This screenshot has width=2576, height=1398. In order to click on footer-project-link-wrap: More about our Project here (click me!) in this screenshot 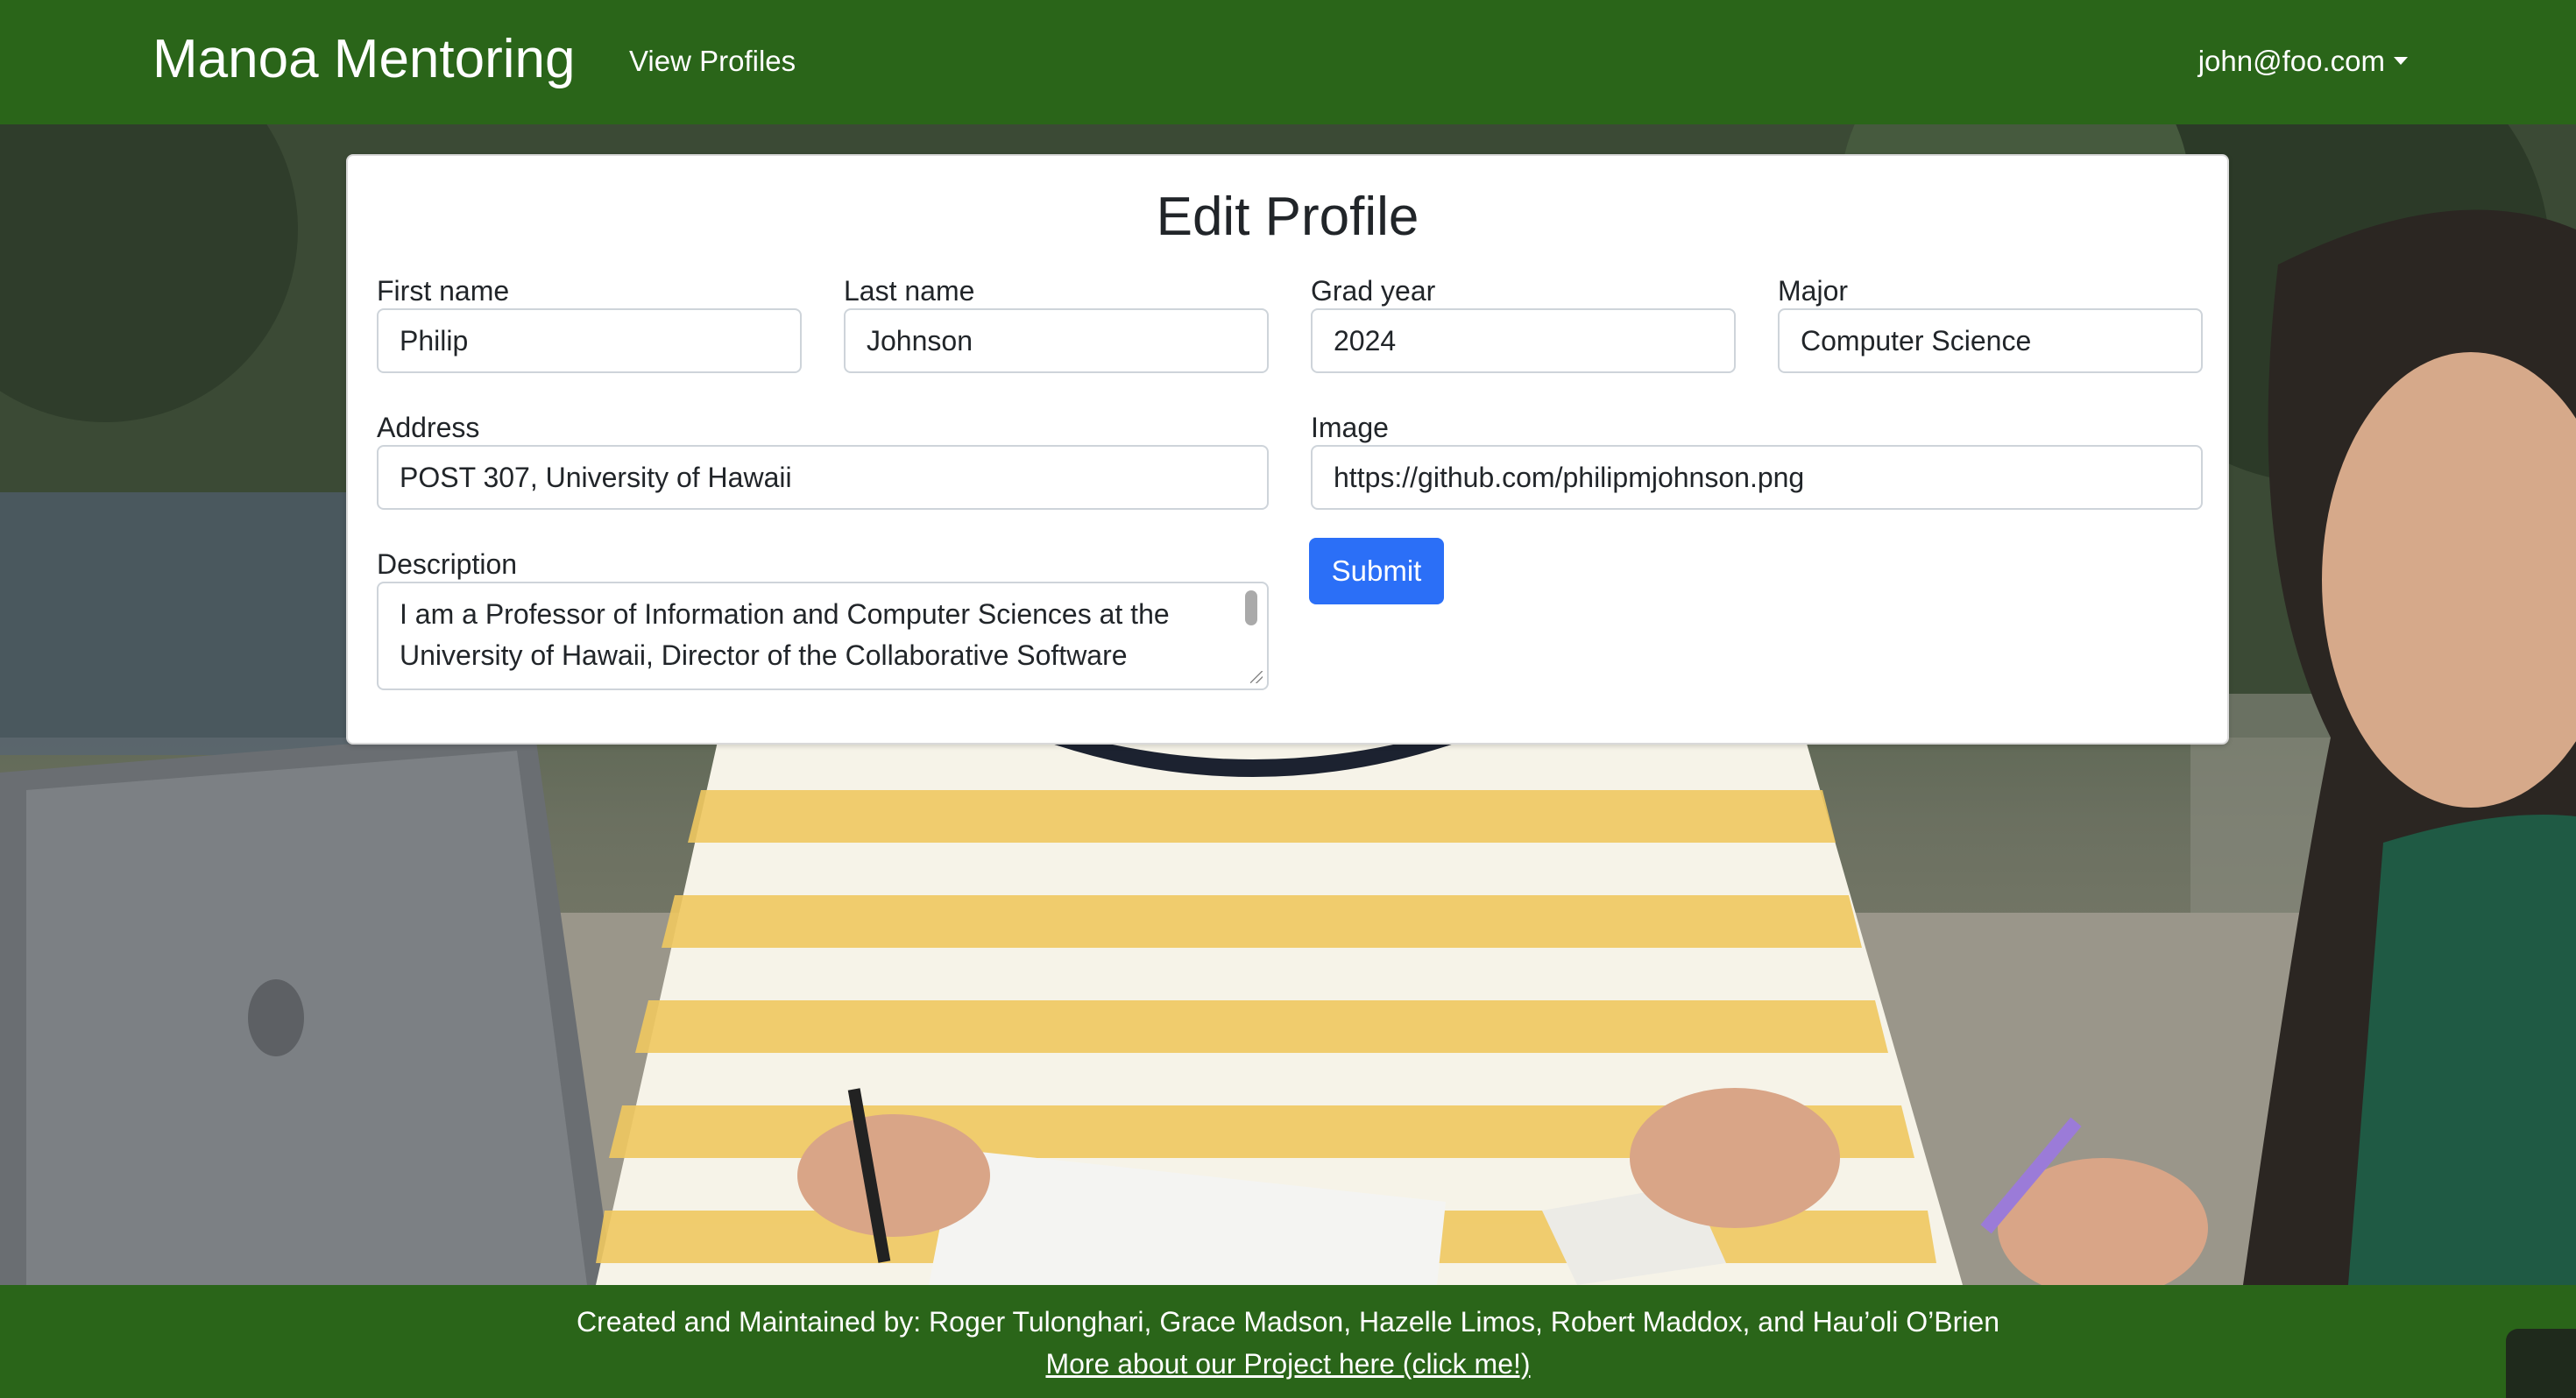, I will do `click(1288, 1363)`.